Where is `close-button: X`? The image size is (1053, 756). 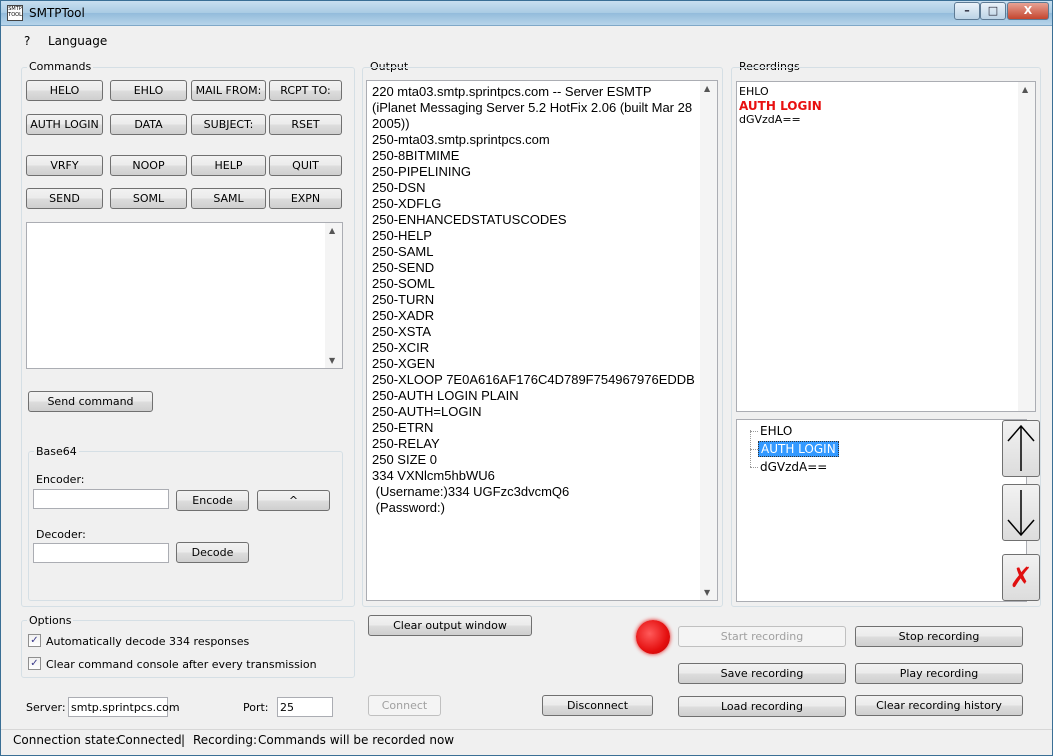 close-button: X is located at coordinates (1028, 11).